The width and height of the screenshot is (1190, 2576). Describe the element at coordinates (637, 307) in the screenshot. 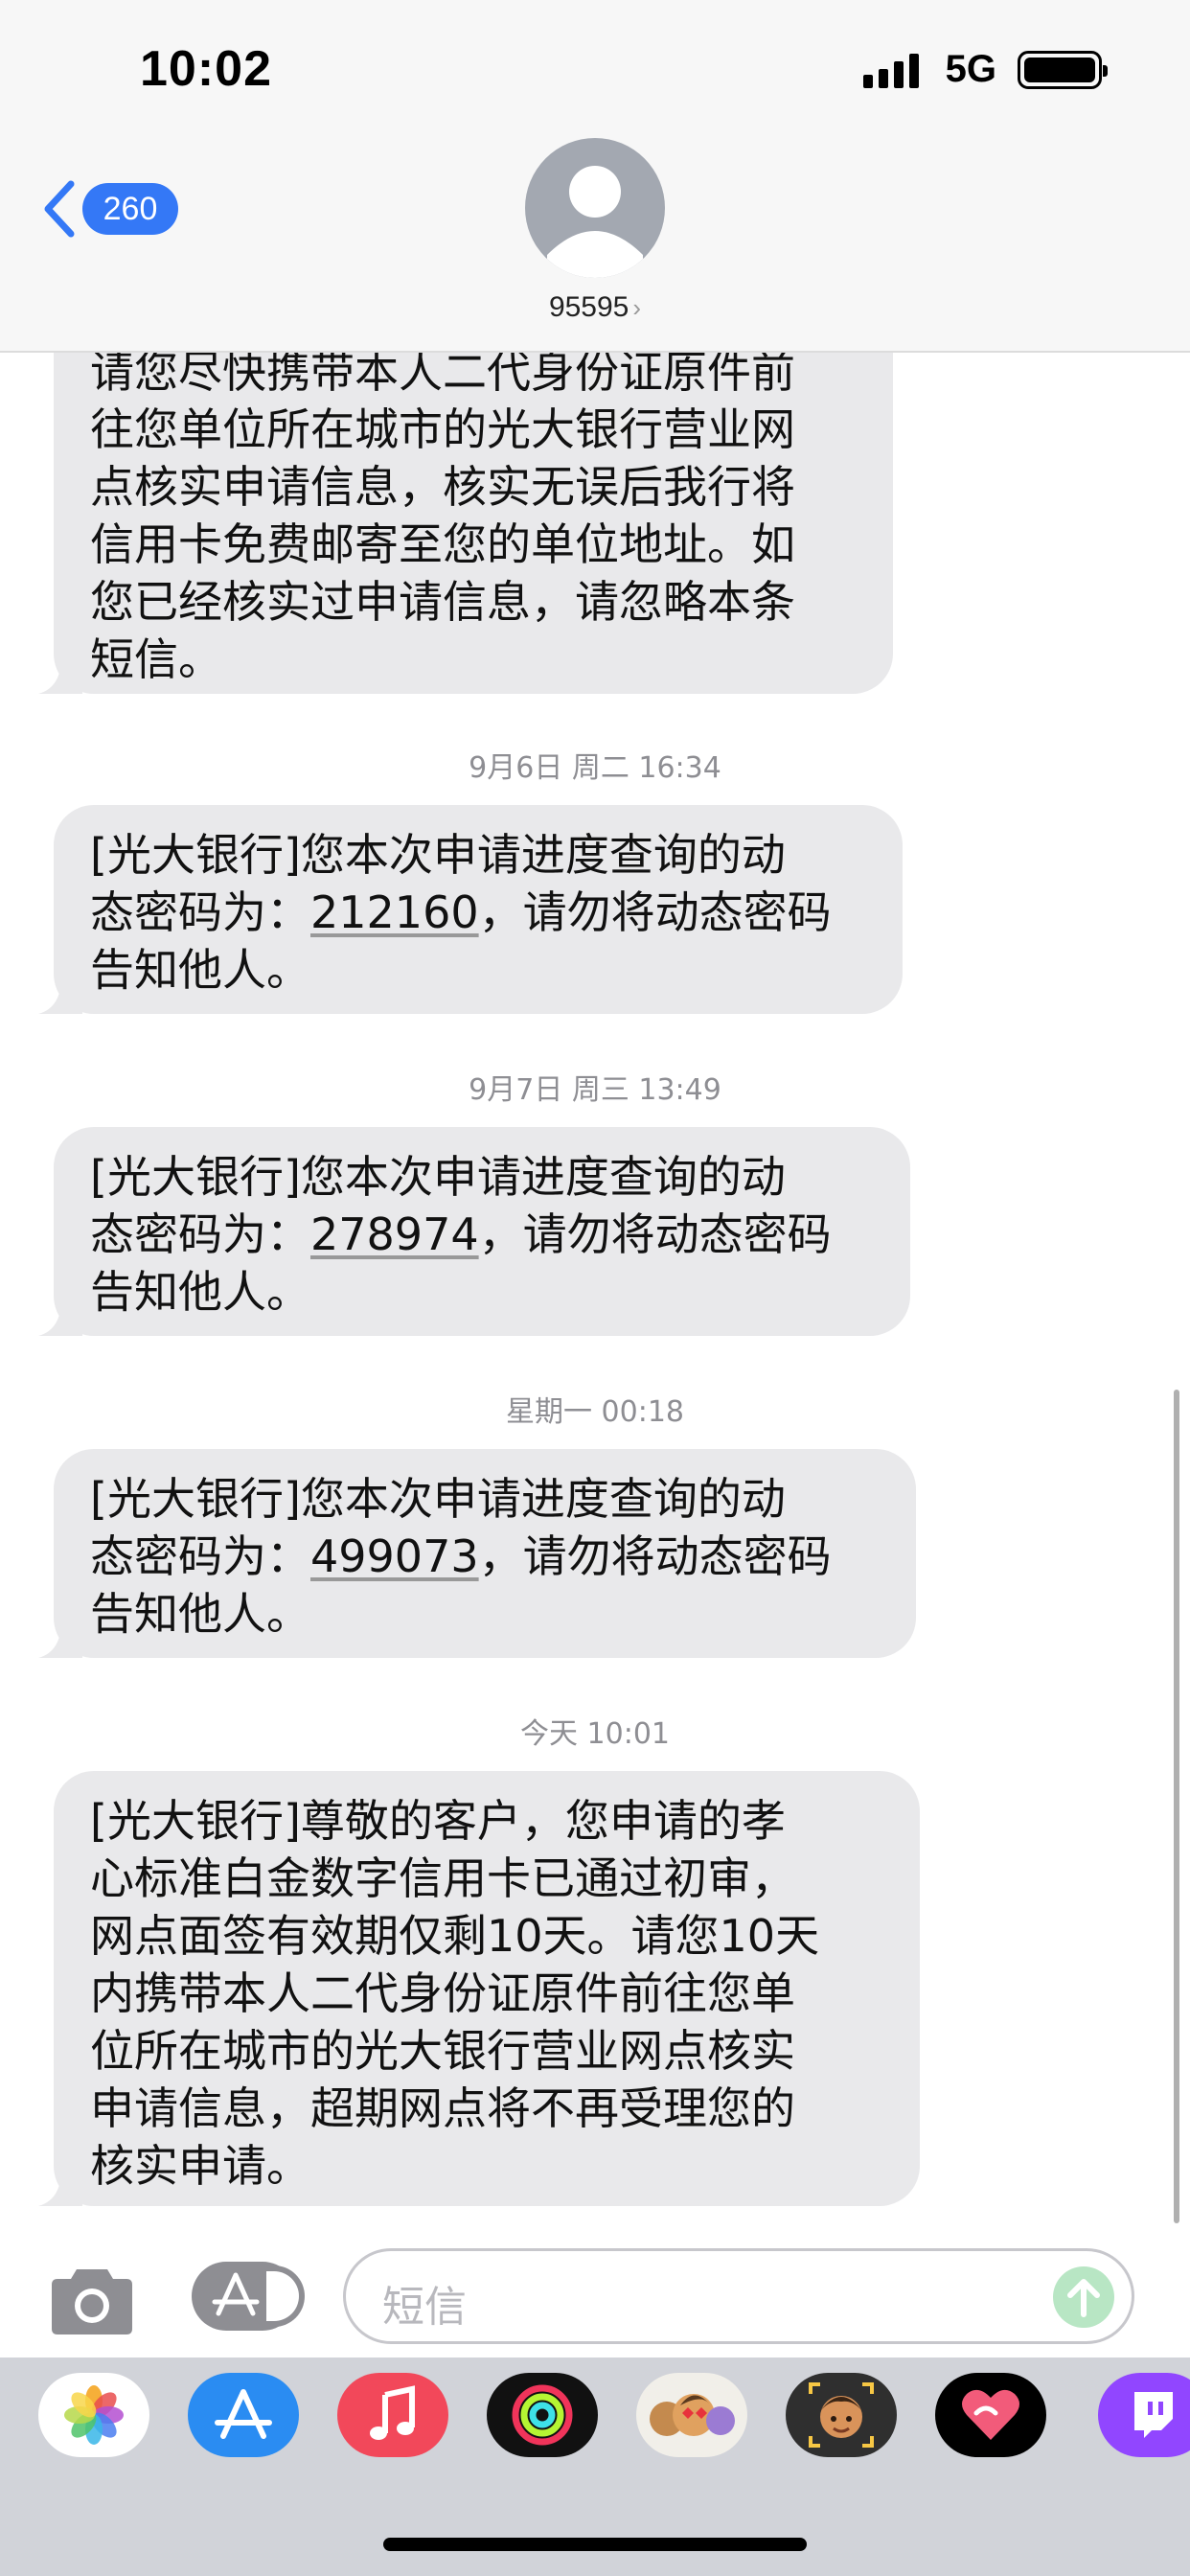

I see `chevron-right-icon: ›` at that location.